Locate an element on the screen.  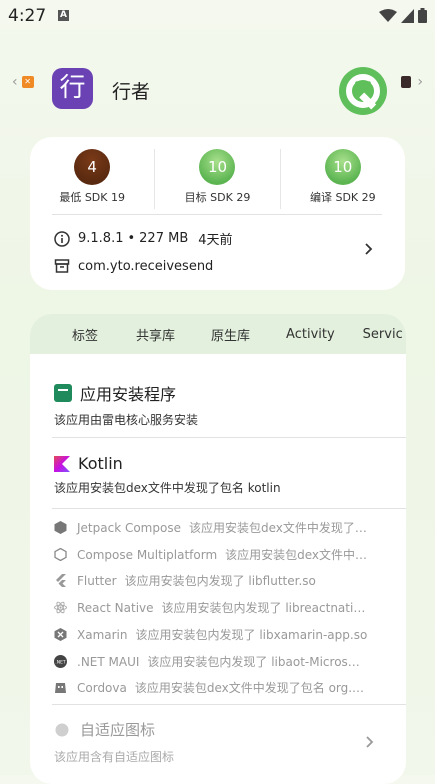
tab-activity: Activity is located at coordinates (310, 334).